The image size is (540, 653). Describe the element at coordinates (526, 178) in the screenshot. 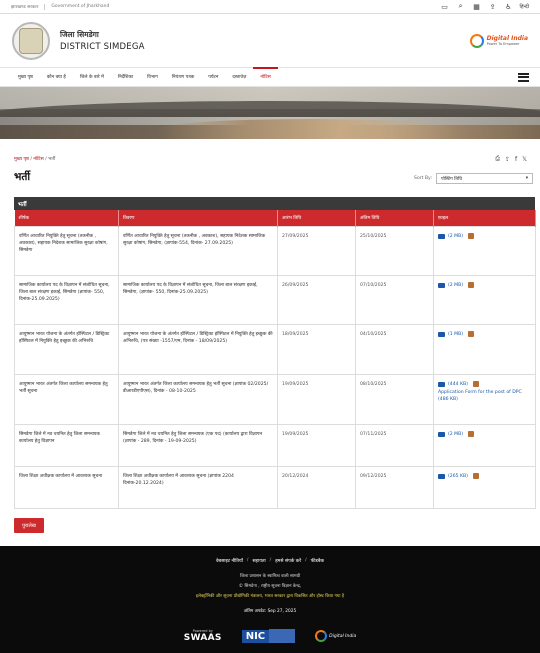

I see `chevron-down-icon: ▾` at that location.